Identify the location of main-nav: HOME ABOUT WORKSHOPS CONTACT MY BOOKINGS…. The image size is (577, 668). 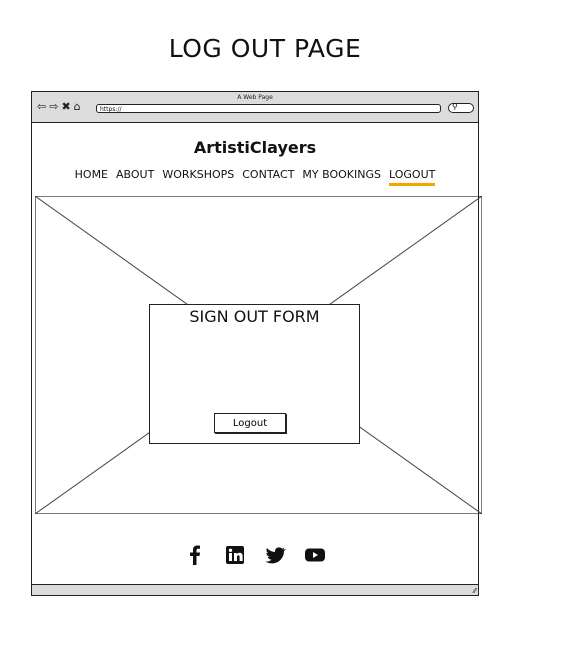
(255, 177).